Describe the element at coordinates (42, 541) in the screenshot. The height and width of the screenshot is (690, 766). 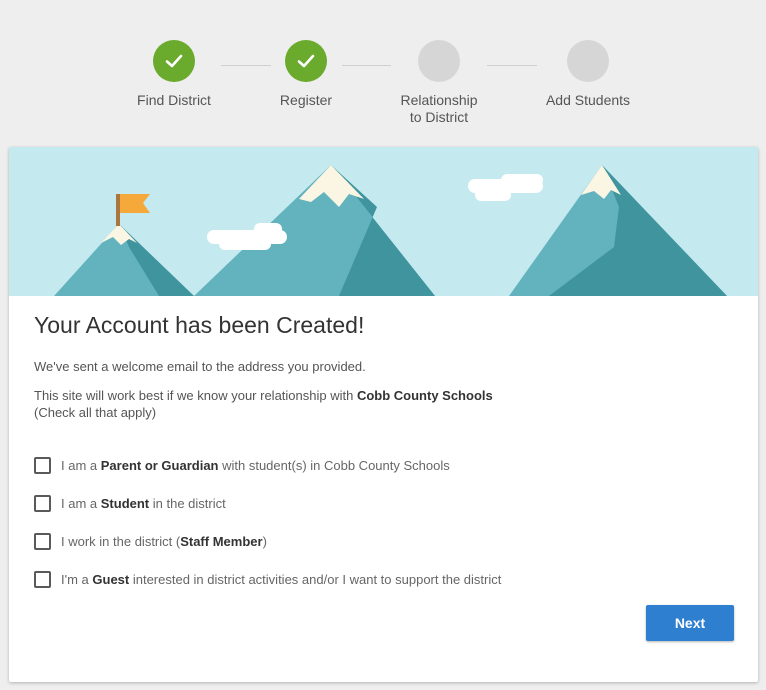
I see `staff-member-checkbox` at that location.